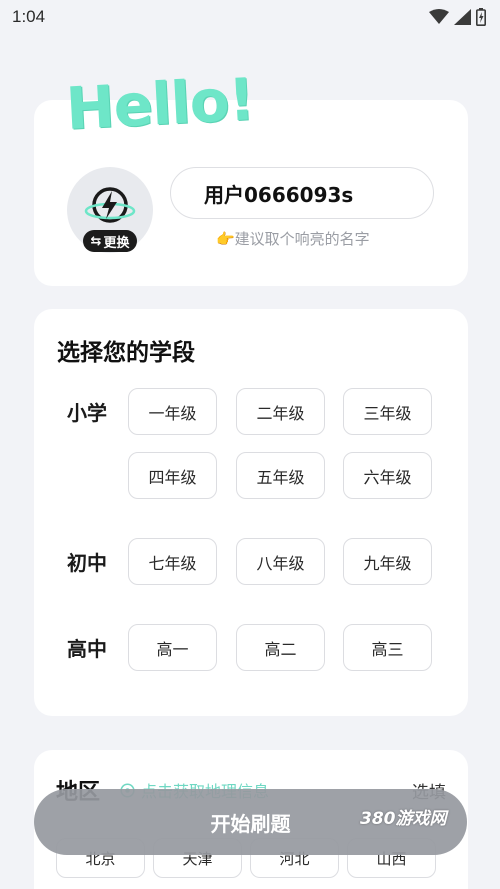  Describe the element at coordinates (280, 475) in the screenshot. I see `grade-button: 五年级` at that location.